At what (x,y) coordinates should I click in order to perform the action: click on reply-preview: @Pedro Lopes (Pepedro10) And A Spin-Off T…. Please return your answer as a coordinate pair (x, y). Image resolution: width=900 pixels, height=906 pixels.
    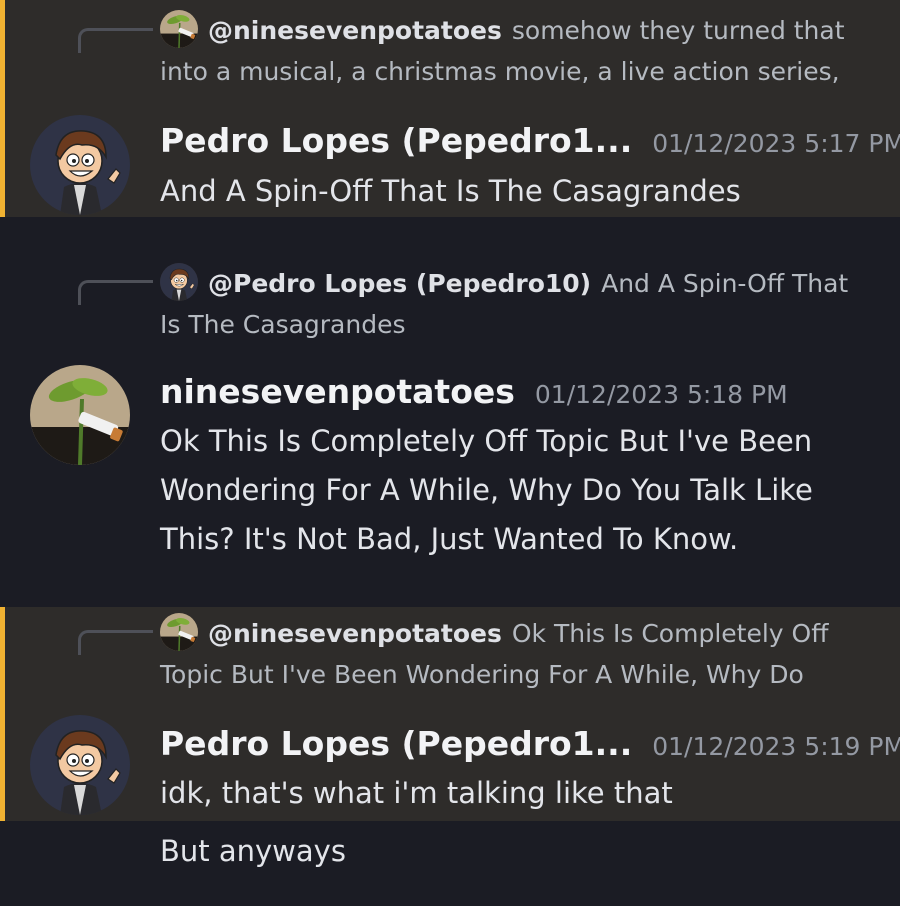
    Looking at the image, I should click on (510, 304).